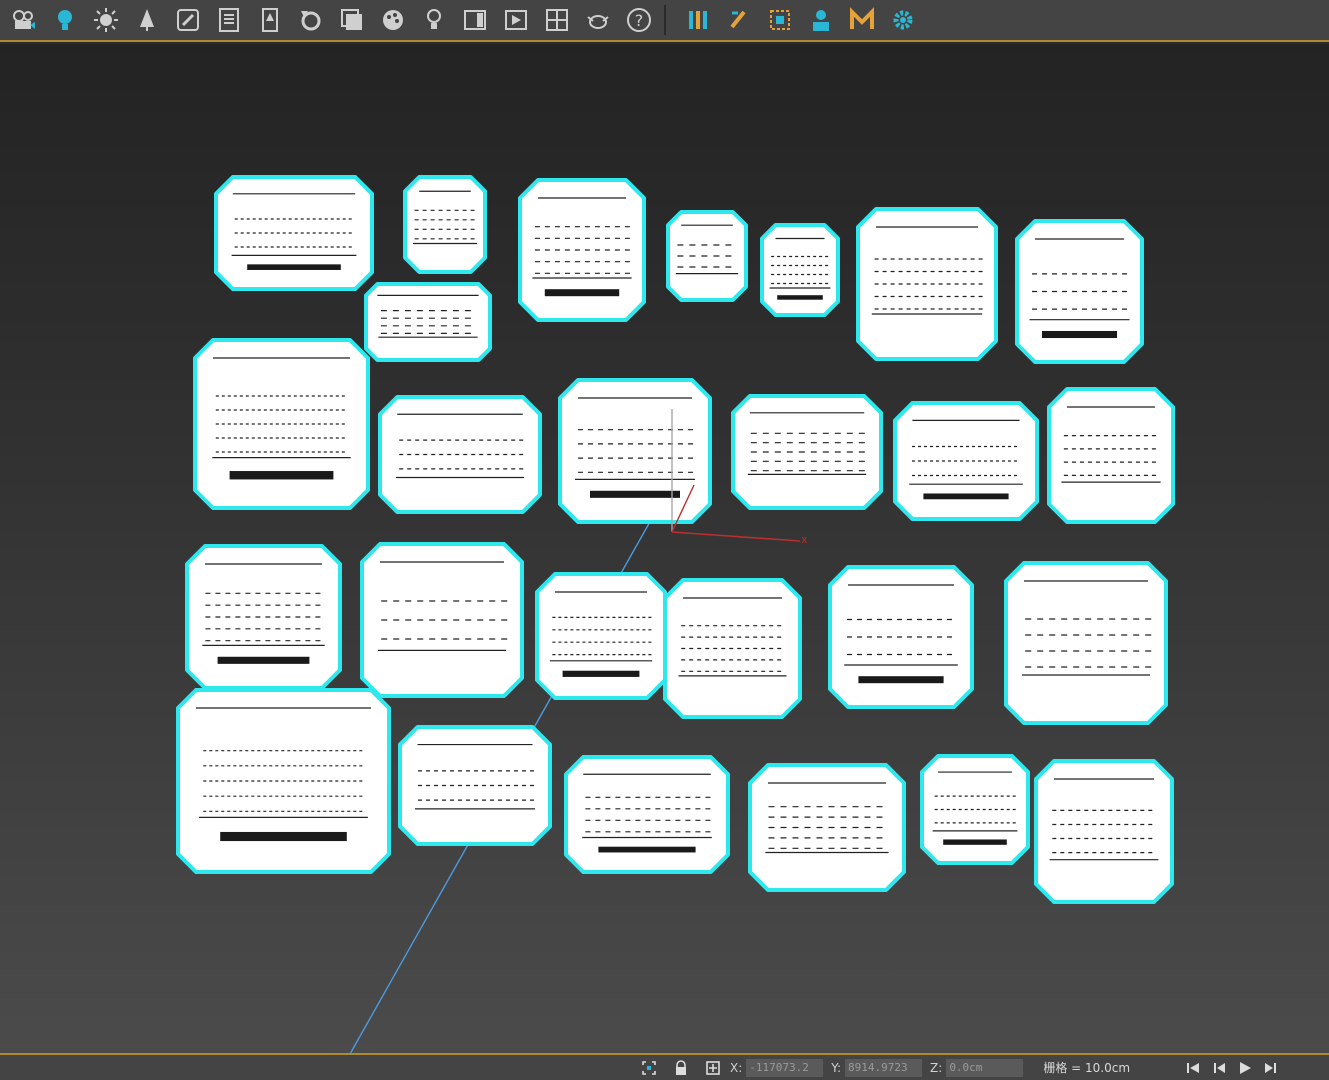  I want to click on previous-frame-button, so click(1219, 1068).